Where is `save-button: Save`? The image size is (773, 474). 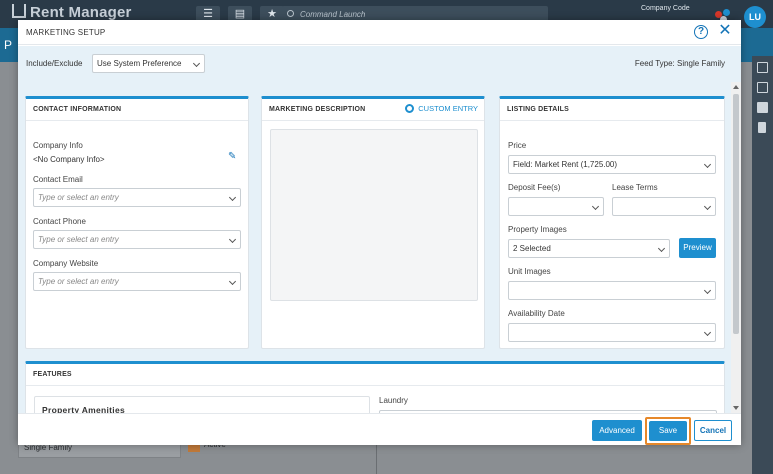
save-button: Save is located at coordinates (668, 431).